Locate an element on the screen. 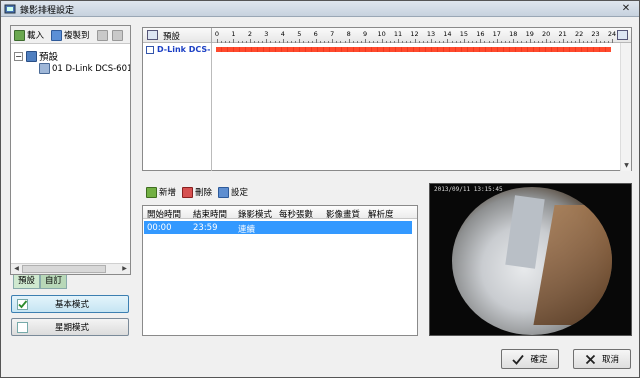 The width and height of the screenshot is (640, 378). hour-tick-label: 8 is located at coordinates (348, 34).